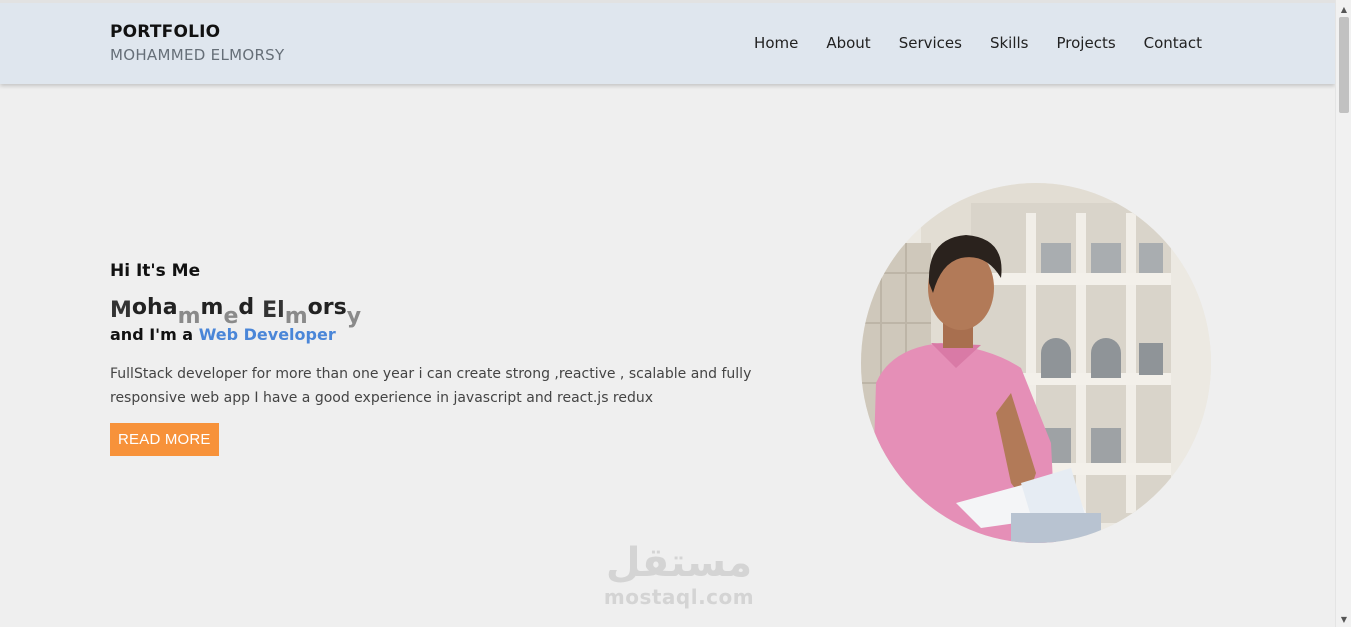 This screenshot has height=627, width=1351. What do you see at coordinates (164, 439) in the screenshot?
I see `read-more-button: READ MORE` at bounding box center [164, 439].